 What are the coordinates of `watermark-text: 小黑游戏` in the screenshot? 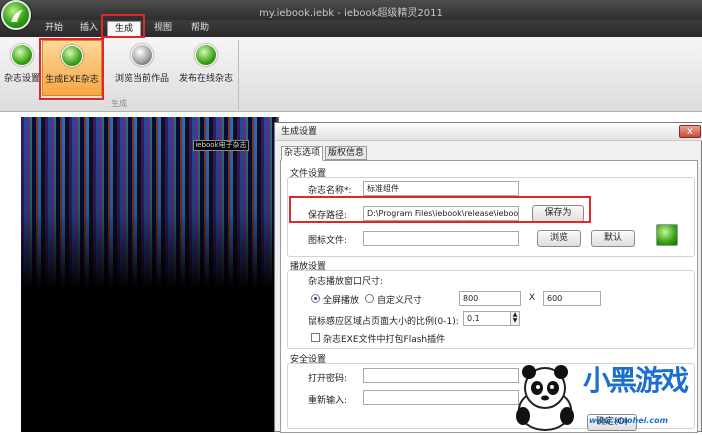 It's located at (636, 380).